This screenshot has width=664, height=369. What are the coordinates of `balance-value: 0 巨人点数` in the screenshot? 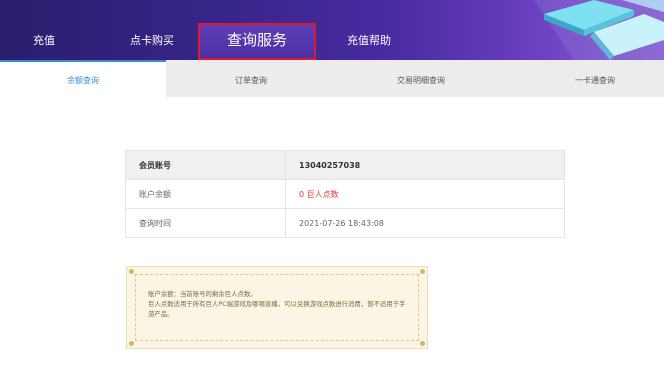 It's located at (425, 194).